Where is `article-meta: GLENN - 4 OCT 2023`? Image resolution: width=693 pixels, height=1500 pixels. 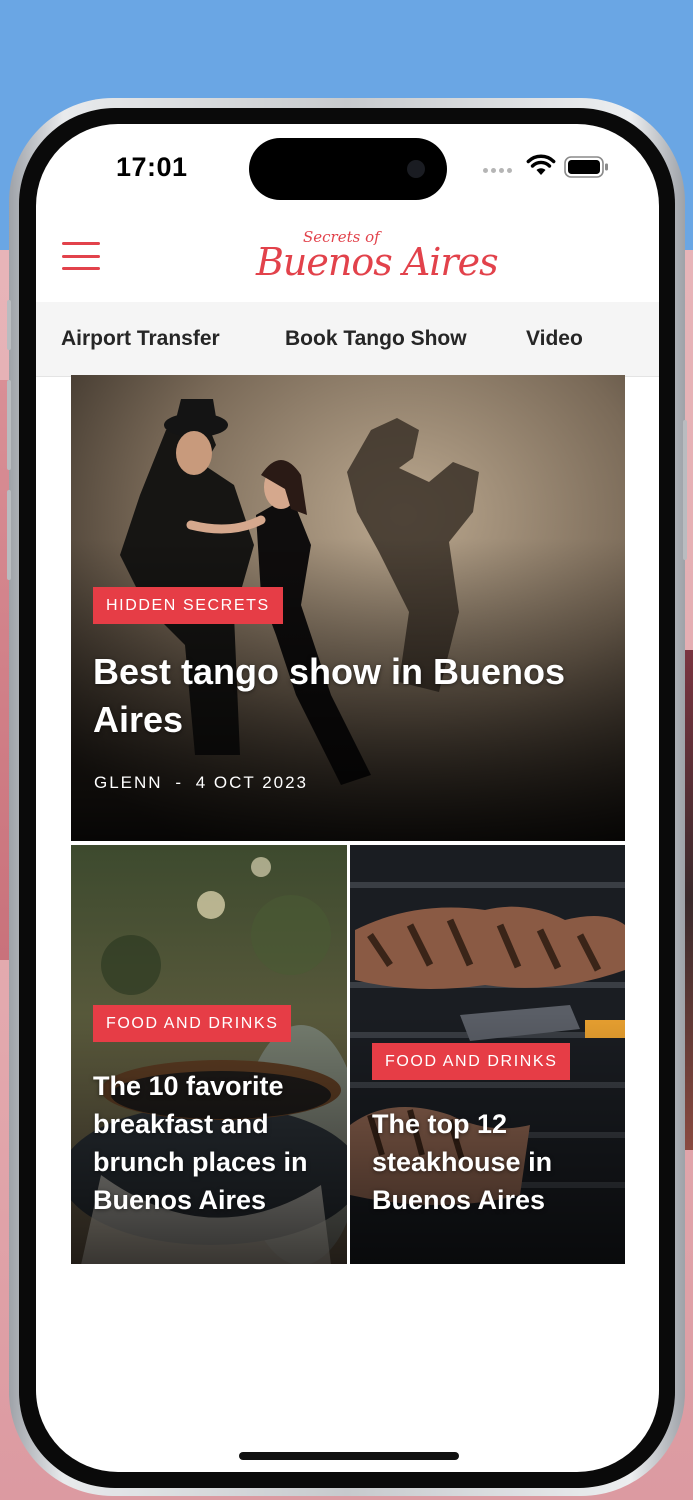
article-meta: GLENN - 4 OCT 2023 is located at coordinates (201, 783).